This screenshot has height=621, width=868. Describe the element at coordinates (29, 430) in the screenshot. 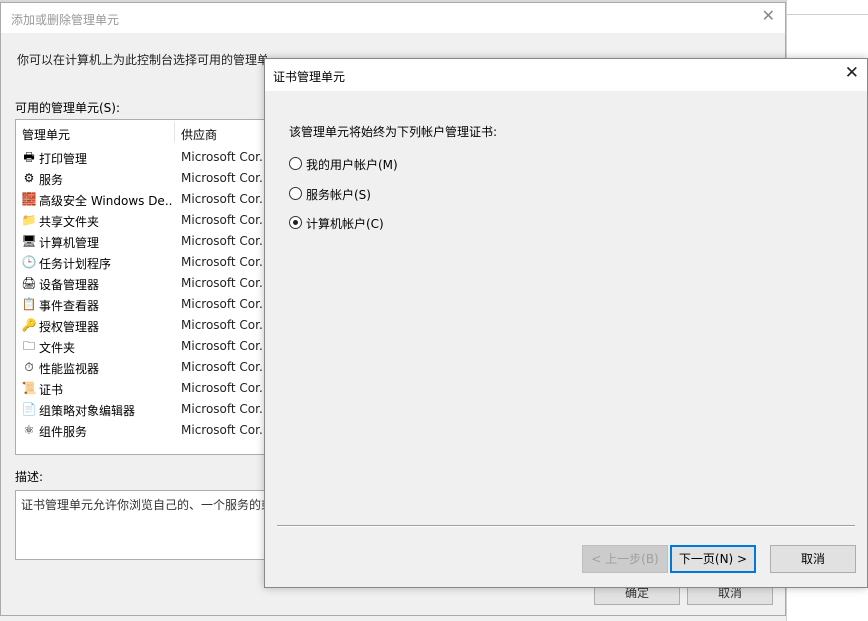

I see `component-services-icon: ⚛` at that location.